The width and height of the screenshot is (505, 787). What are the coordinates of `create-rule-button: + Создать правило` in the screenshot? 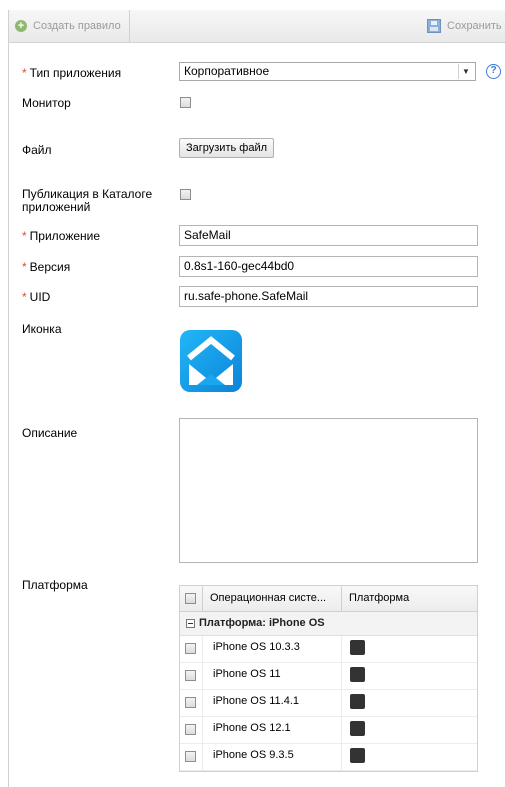 It's located at (69, 26).